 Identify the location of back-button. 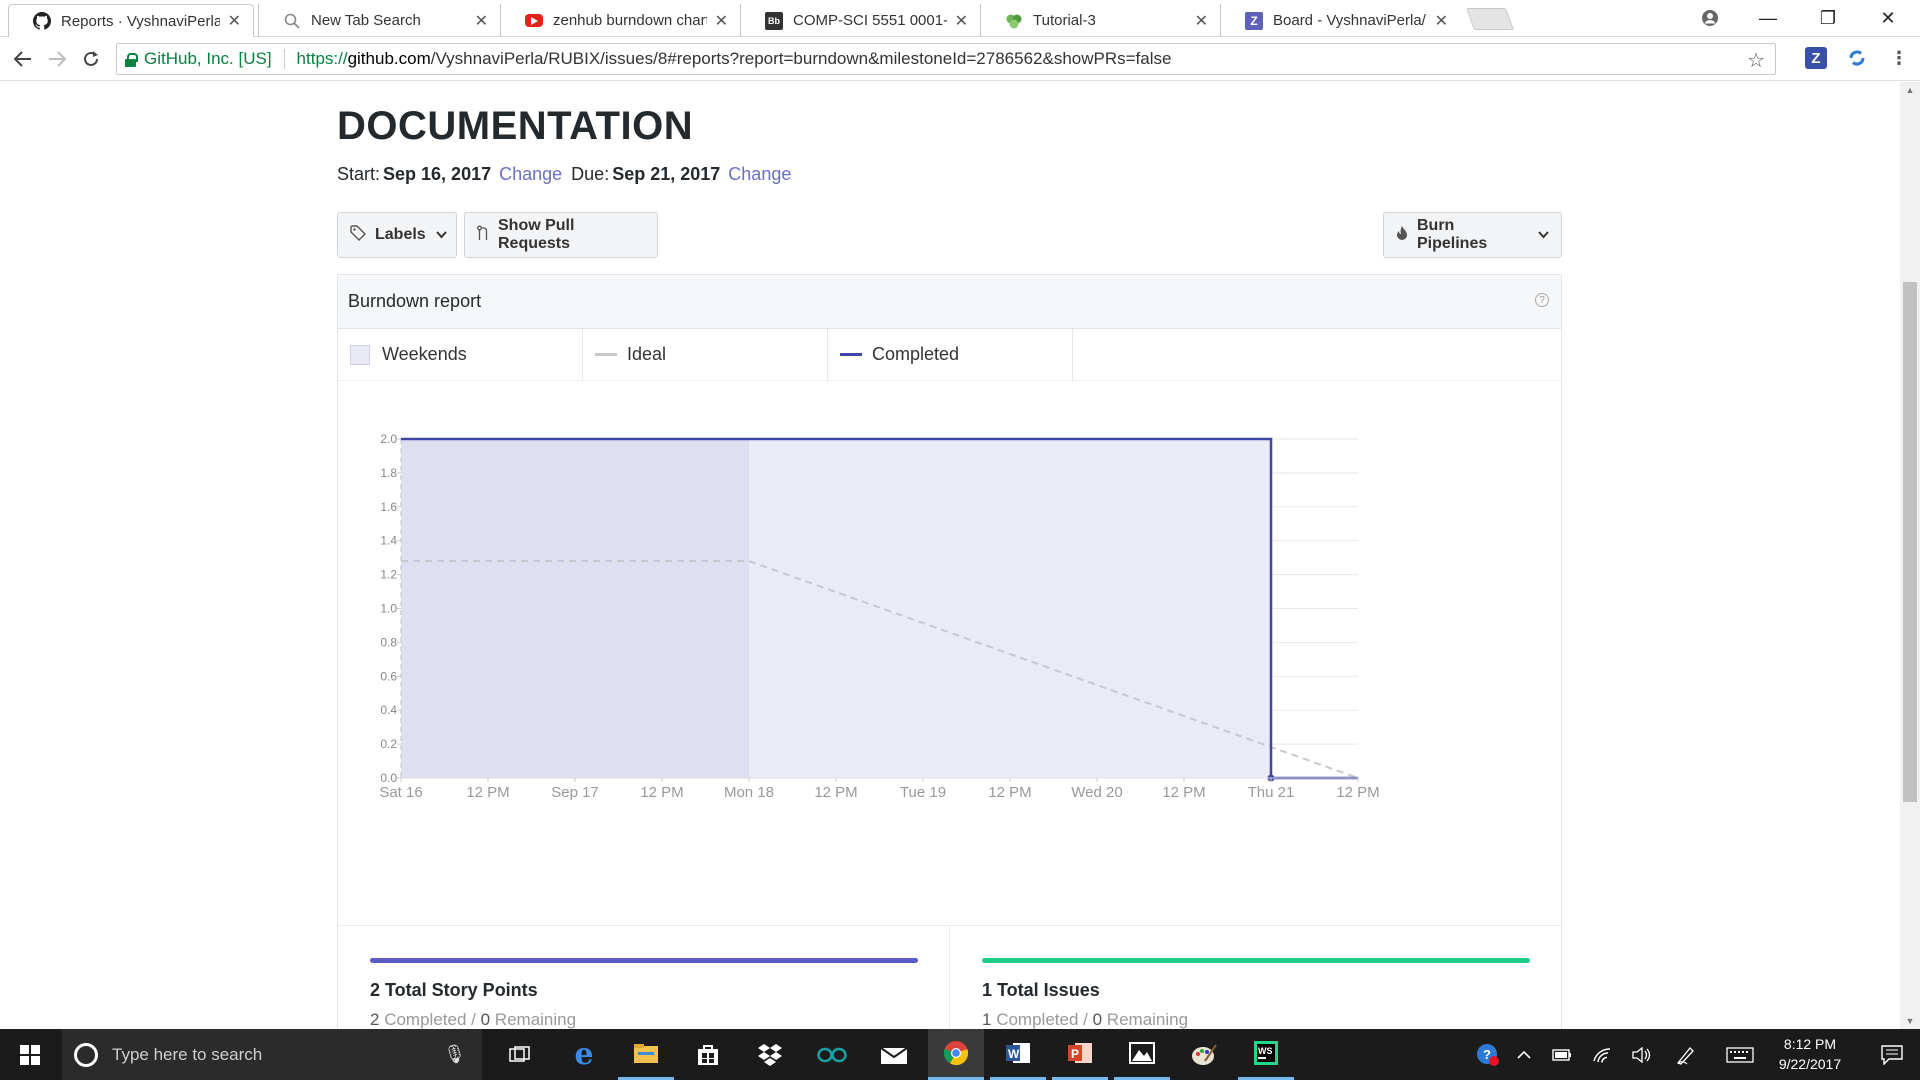
(23, 59).